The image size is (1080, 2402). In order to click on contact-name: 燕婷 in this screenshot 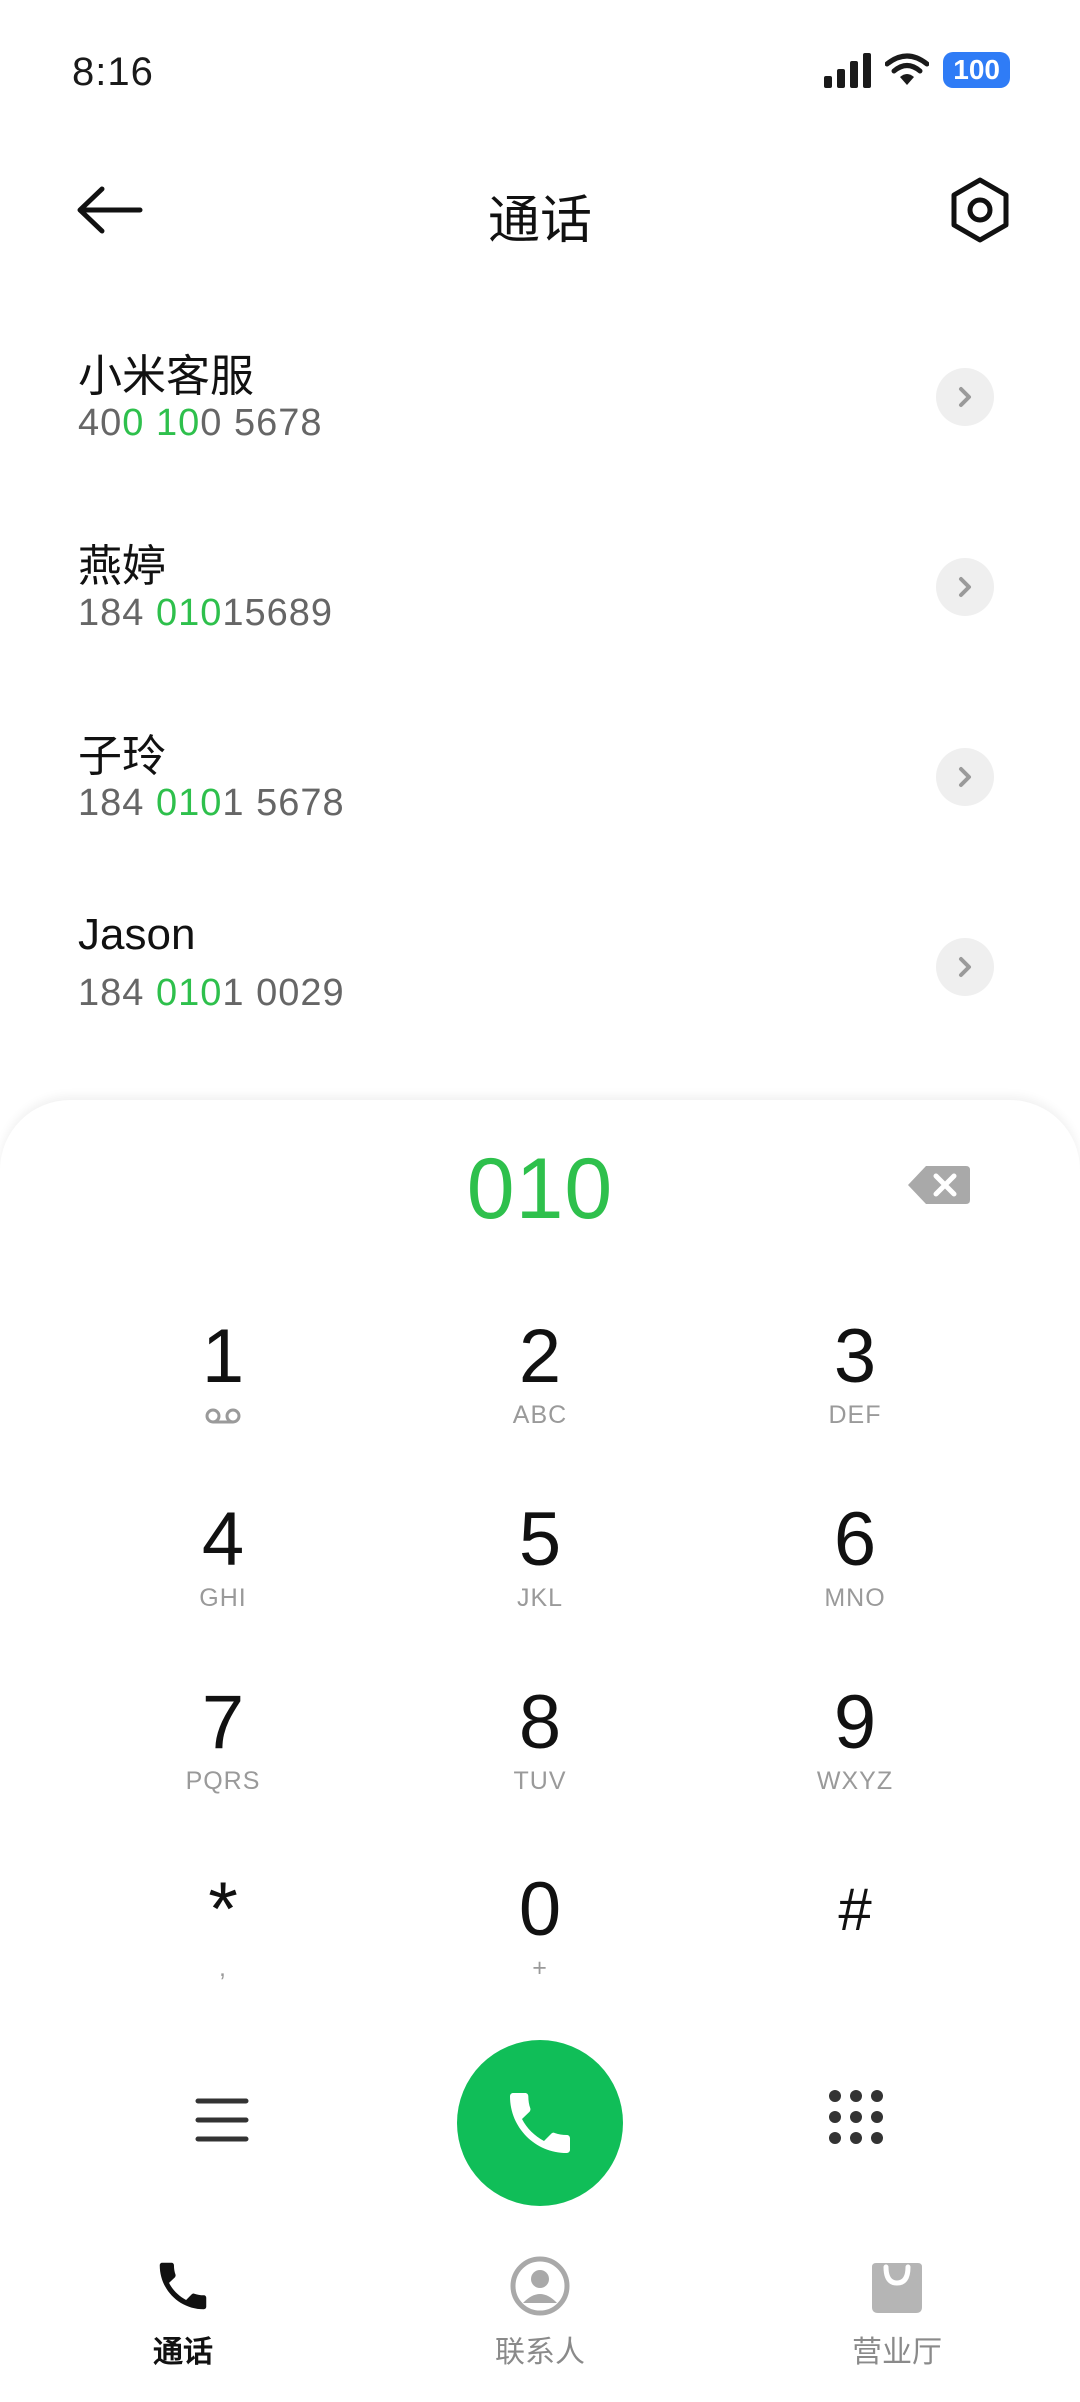, I will do `click(122, 566)`.